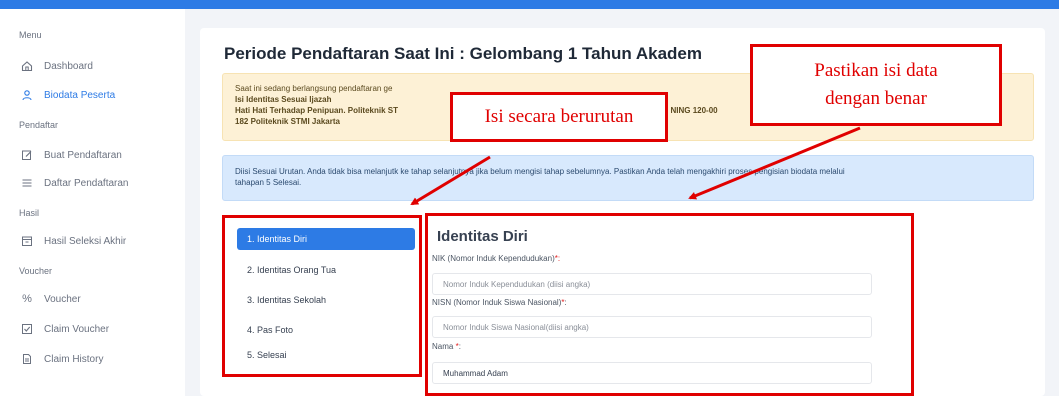 The width and height of the screenshot is (1059, 396). What do you see at coordinates (450, 180) in the screenshot?
I see `arrow-to-steps` at bounding box center [450, 180].